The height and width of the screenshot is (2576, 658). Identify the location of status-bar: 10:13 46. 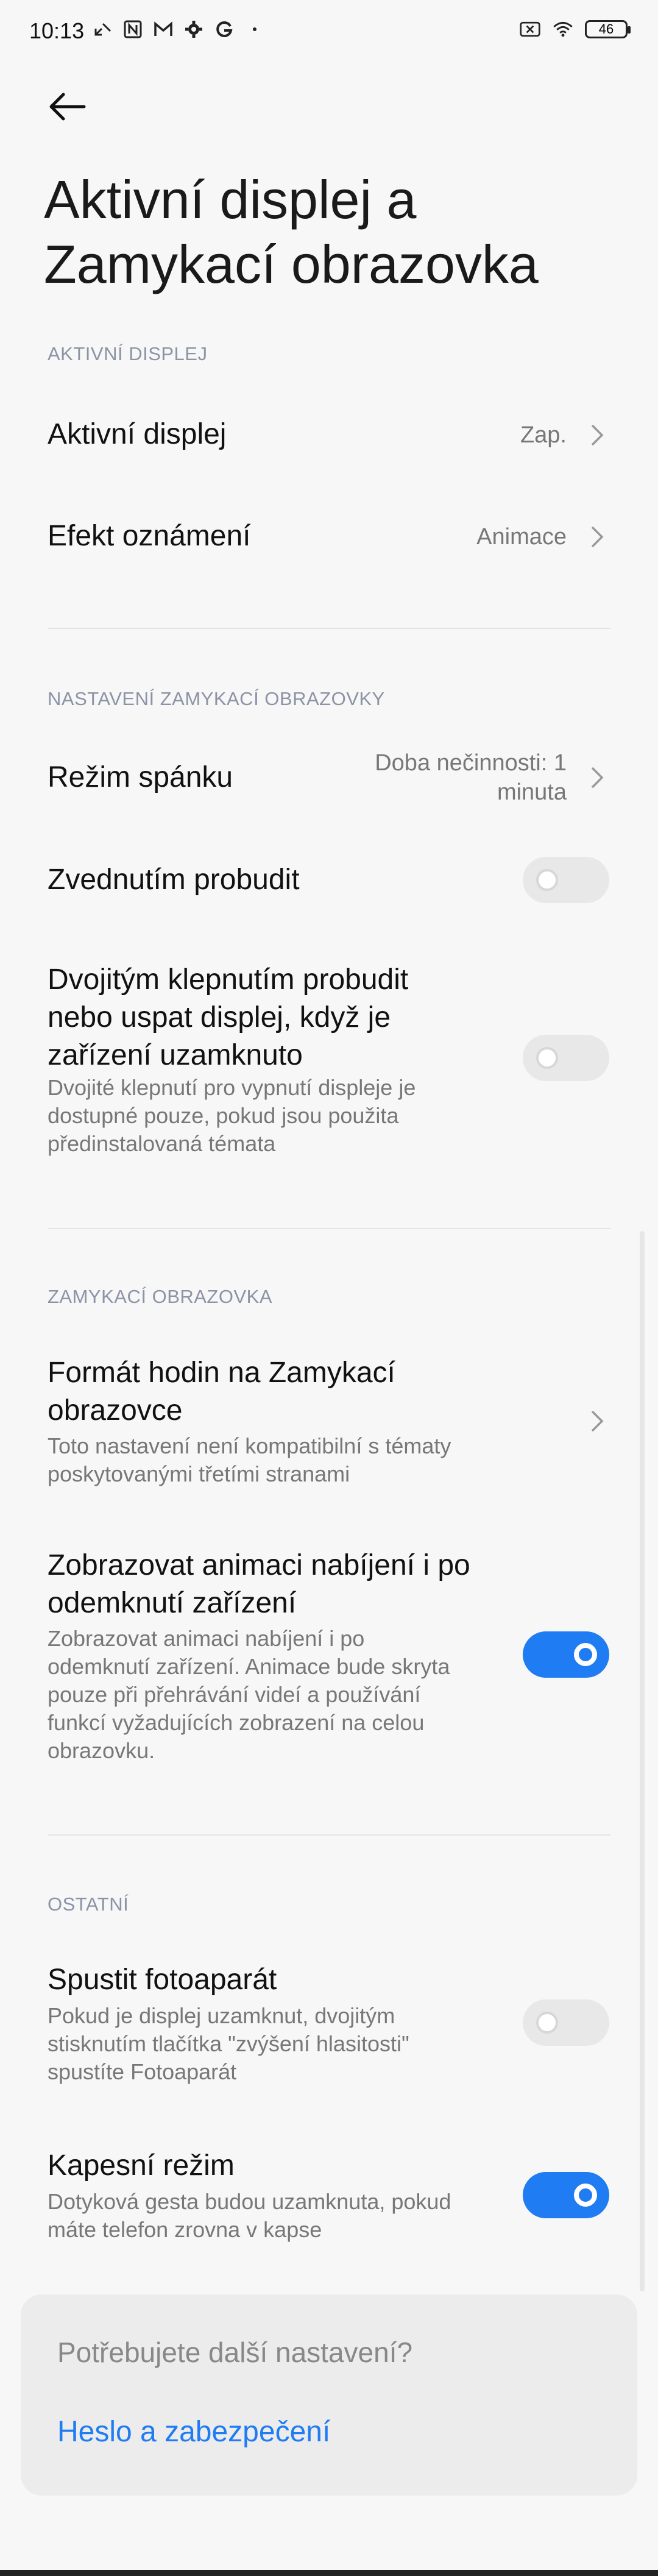
(329, 33).